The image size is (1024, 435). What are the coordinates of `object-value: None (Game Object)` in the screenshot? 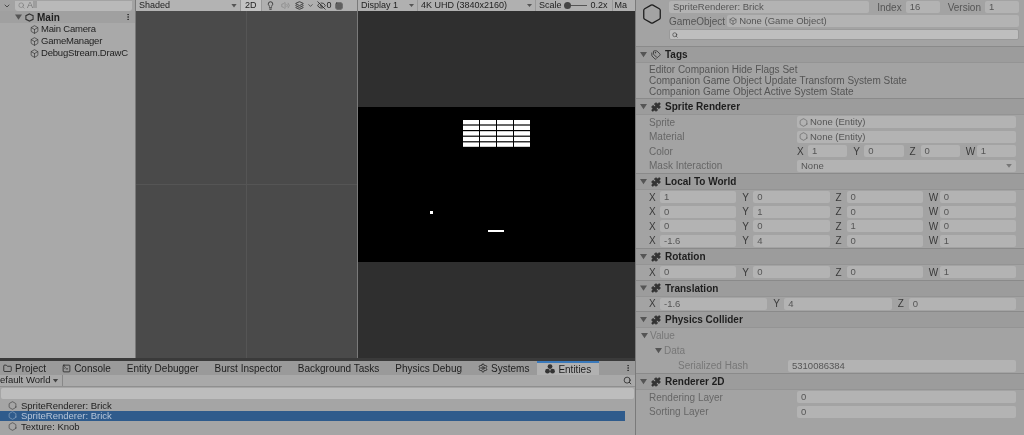 It's located at (783, 20).